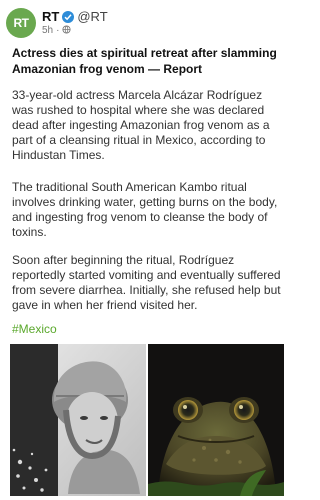 Image resolution: width=320 pixels, height=500 pixels. Describe the element at coordinates (145, 20) in the screenshot. I see `post-header: RT RT @RT 5h ·` at that location.